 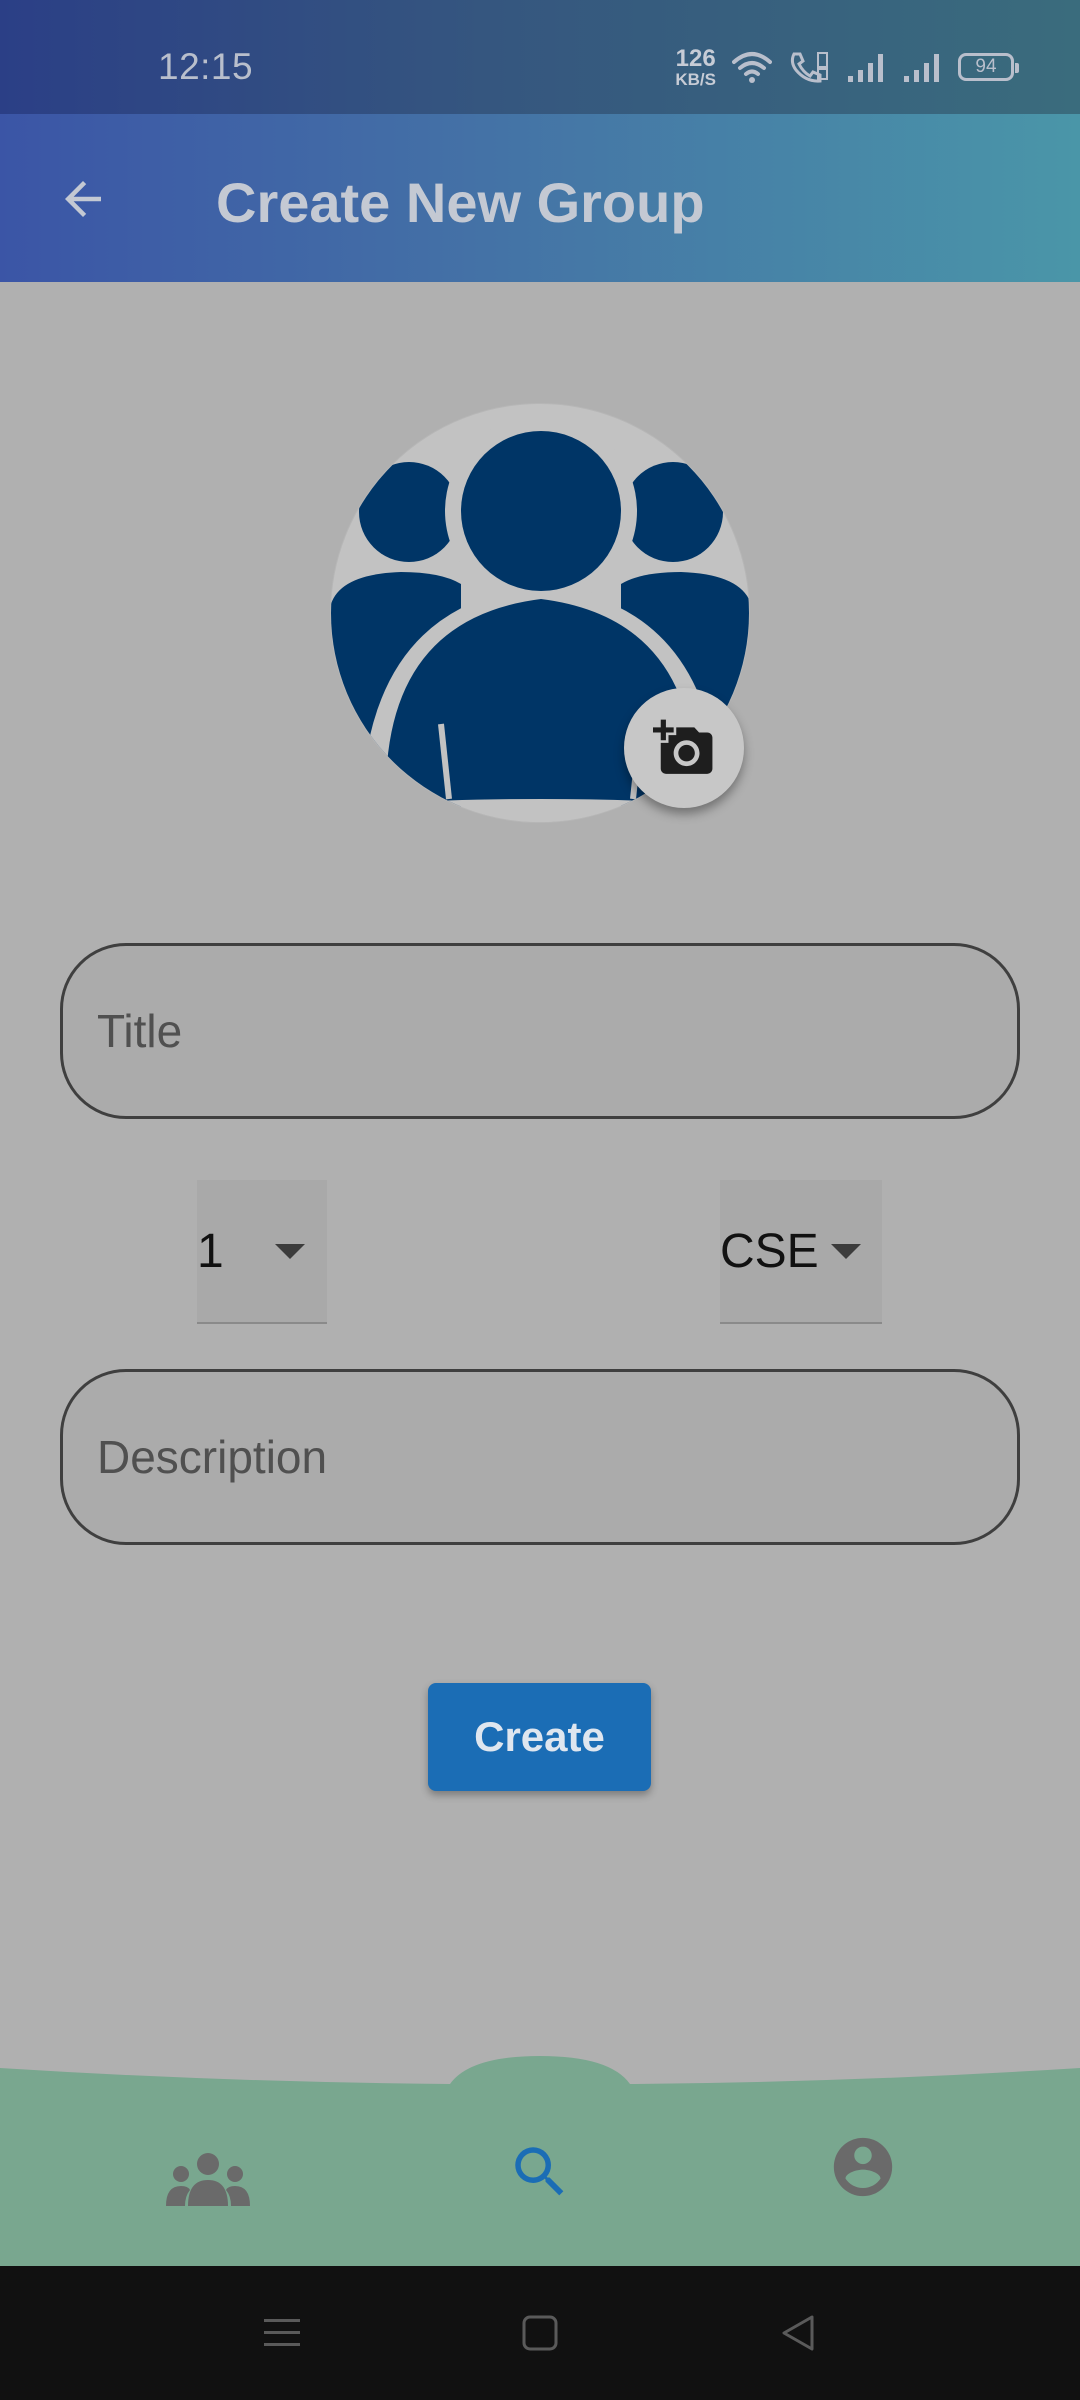 I want to click on back-nav-button, so click(x=798, y=2333).